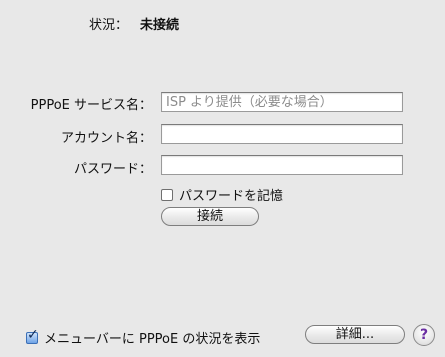 The width and height of the screenshot is (445, 357). Describe the element at coordinates (152, 337) in the screenshot. I see `menubar-status-label: メニューバーに PPPoE の状況を表示` at that location.